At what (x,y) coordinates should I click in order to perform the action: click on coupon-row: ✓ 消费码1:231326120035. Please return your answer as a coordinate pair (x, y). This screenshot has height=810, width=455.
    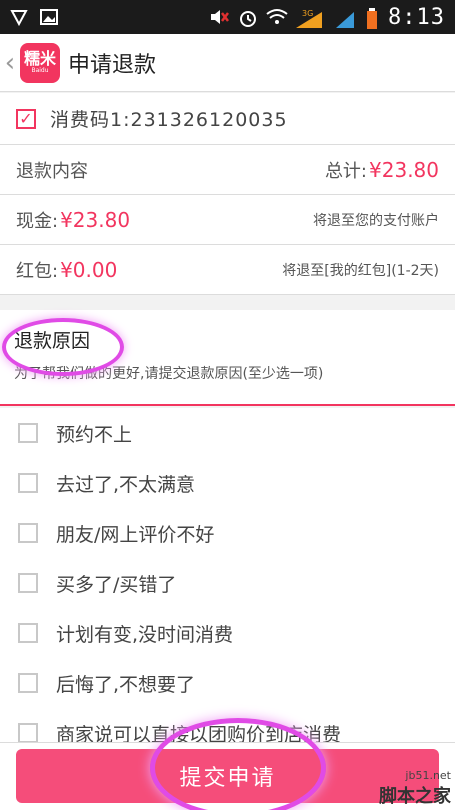
    Looking at the image, I should click on (227, 119).